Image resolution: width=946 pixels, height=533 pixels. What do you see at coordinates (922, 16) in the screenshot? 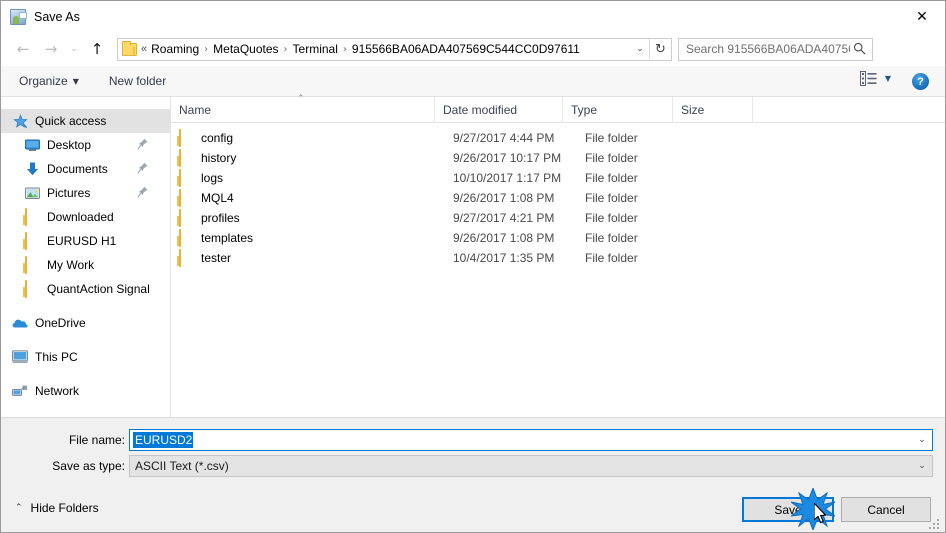
I see `close-button: ✕` at bounding box center [922, 16].